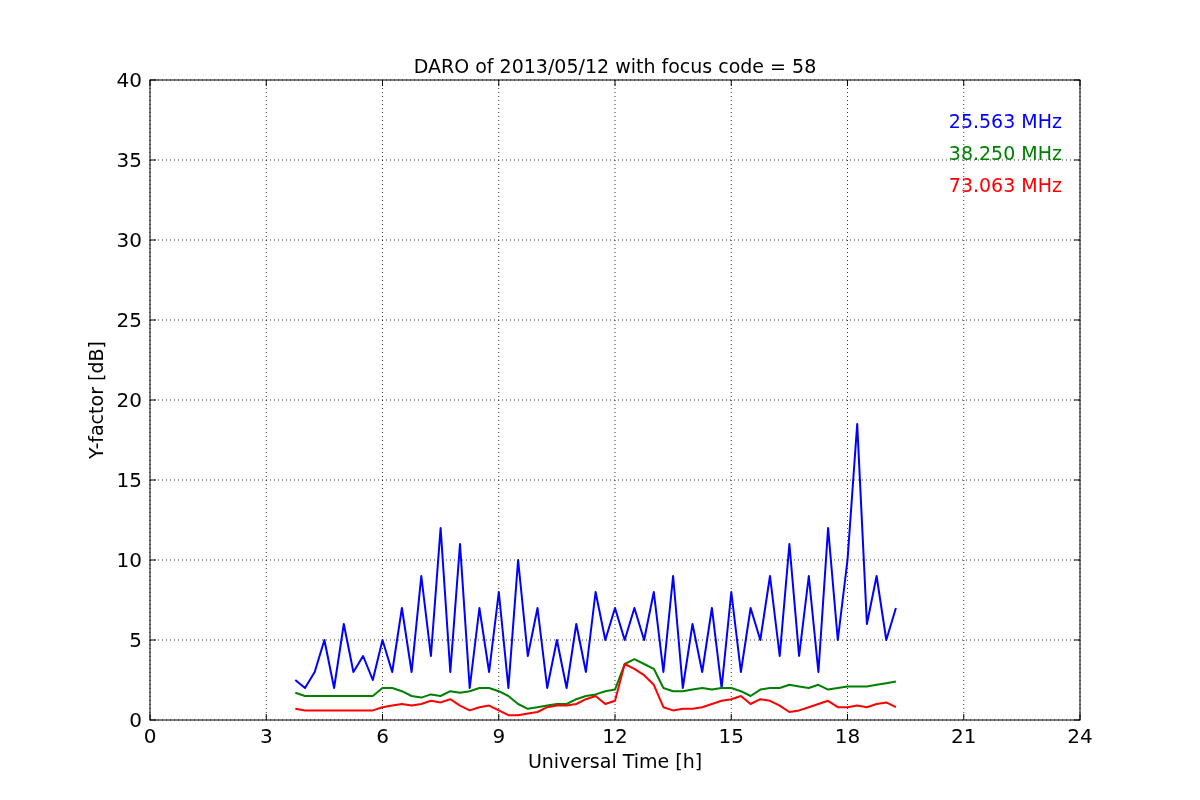  What do you see at coordinates (129, 560) in the screenshot?
I see `y-tick-label: 10` at bounding box center [129, 560].